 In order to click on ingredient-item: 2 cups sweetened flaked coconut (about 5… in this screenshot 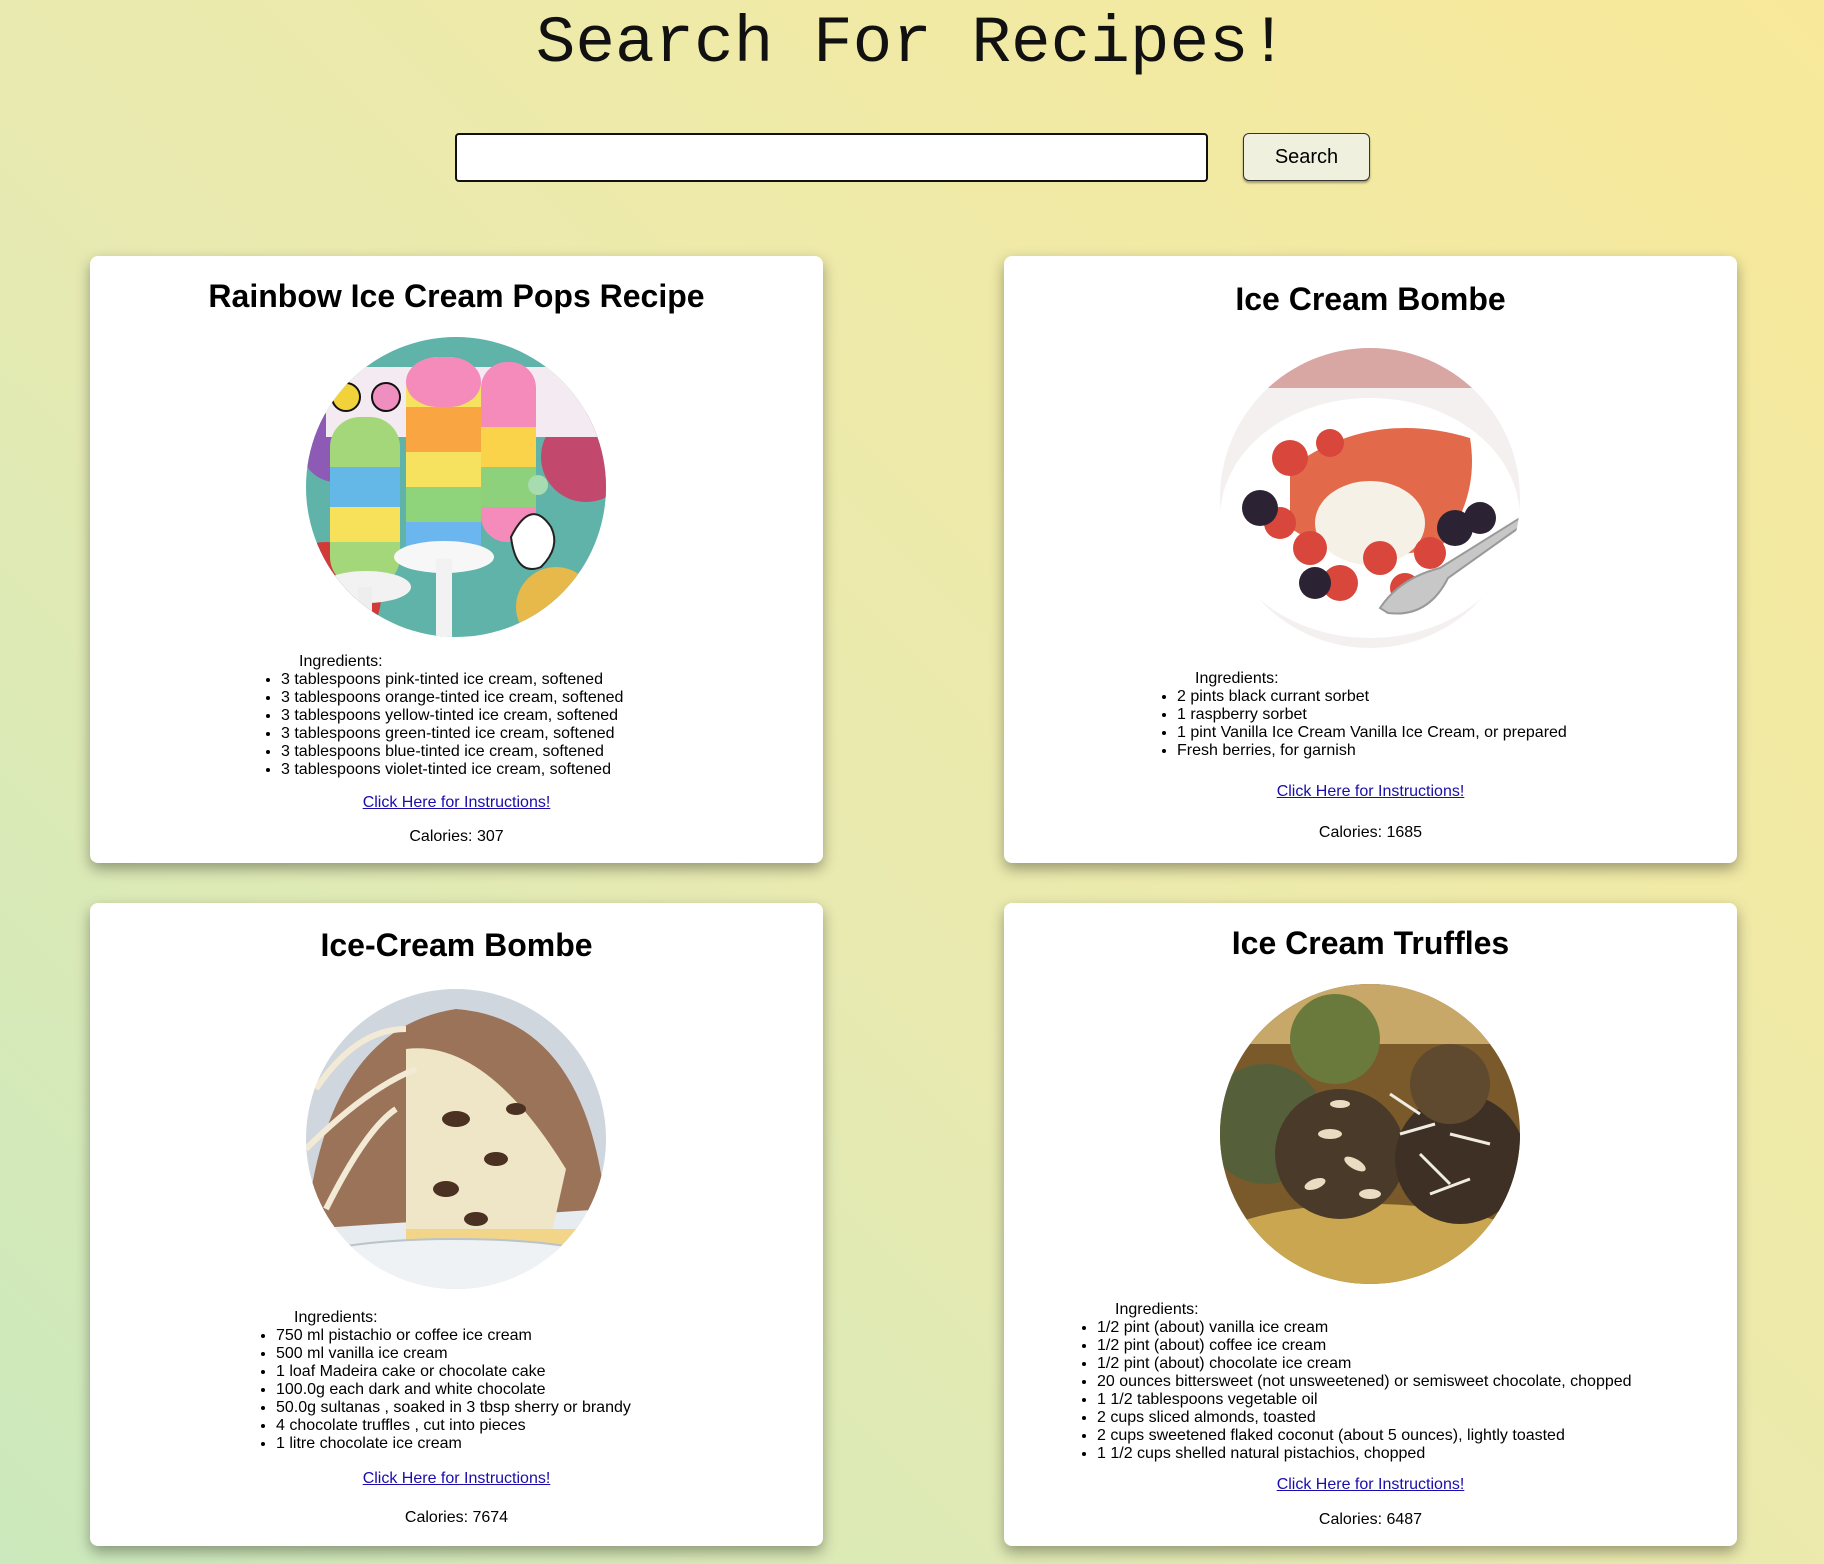, I will do `click(1364, 1436)`.